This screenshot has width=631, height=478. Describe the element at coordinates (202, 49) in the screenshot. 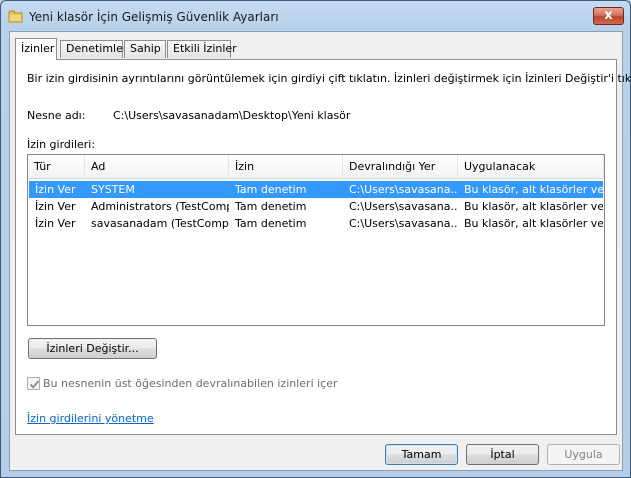

I see `tab-effective-permissions: Etkili İzinler` at that location.